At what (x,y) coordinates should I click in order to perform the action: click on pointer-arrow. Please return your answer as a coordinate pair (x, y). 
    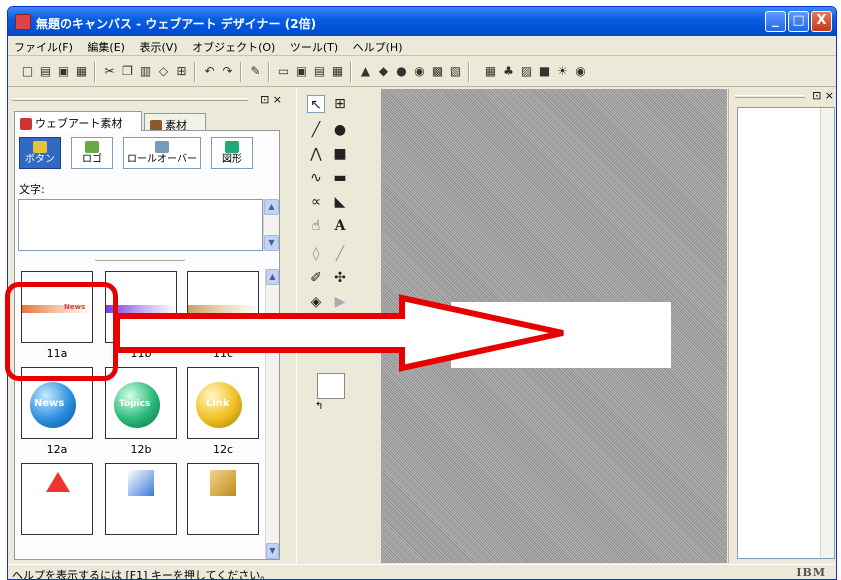
    Looking at the image, I should click on (339, 333).